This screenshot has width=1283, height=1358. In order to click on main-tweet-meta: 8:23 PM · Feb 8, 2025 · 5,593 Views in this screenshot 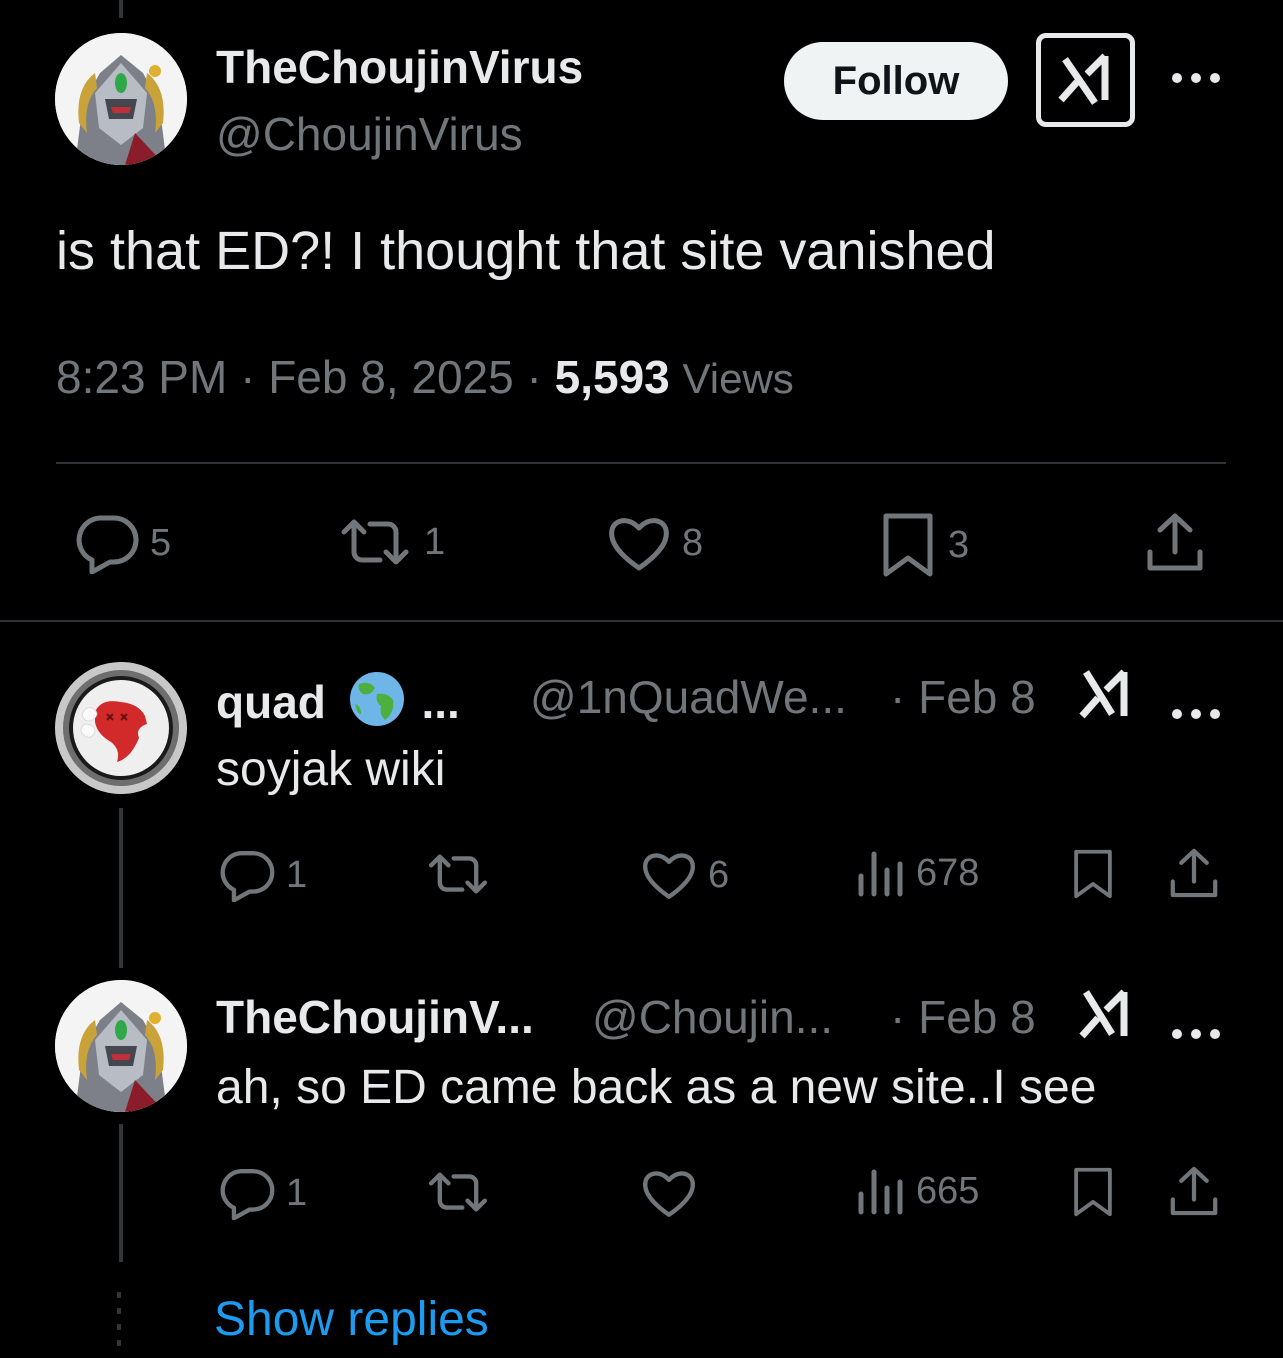, I will do `click(425, 377)`.